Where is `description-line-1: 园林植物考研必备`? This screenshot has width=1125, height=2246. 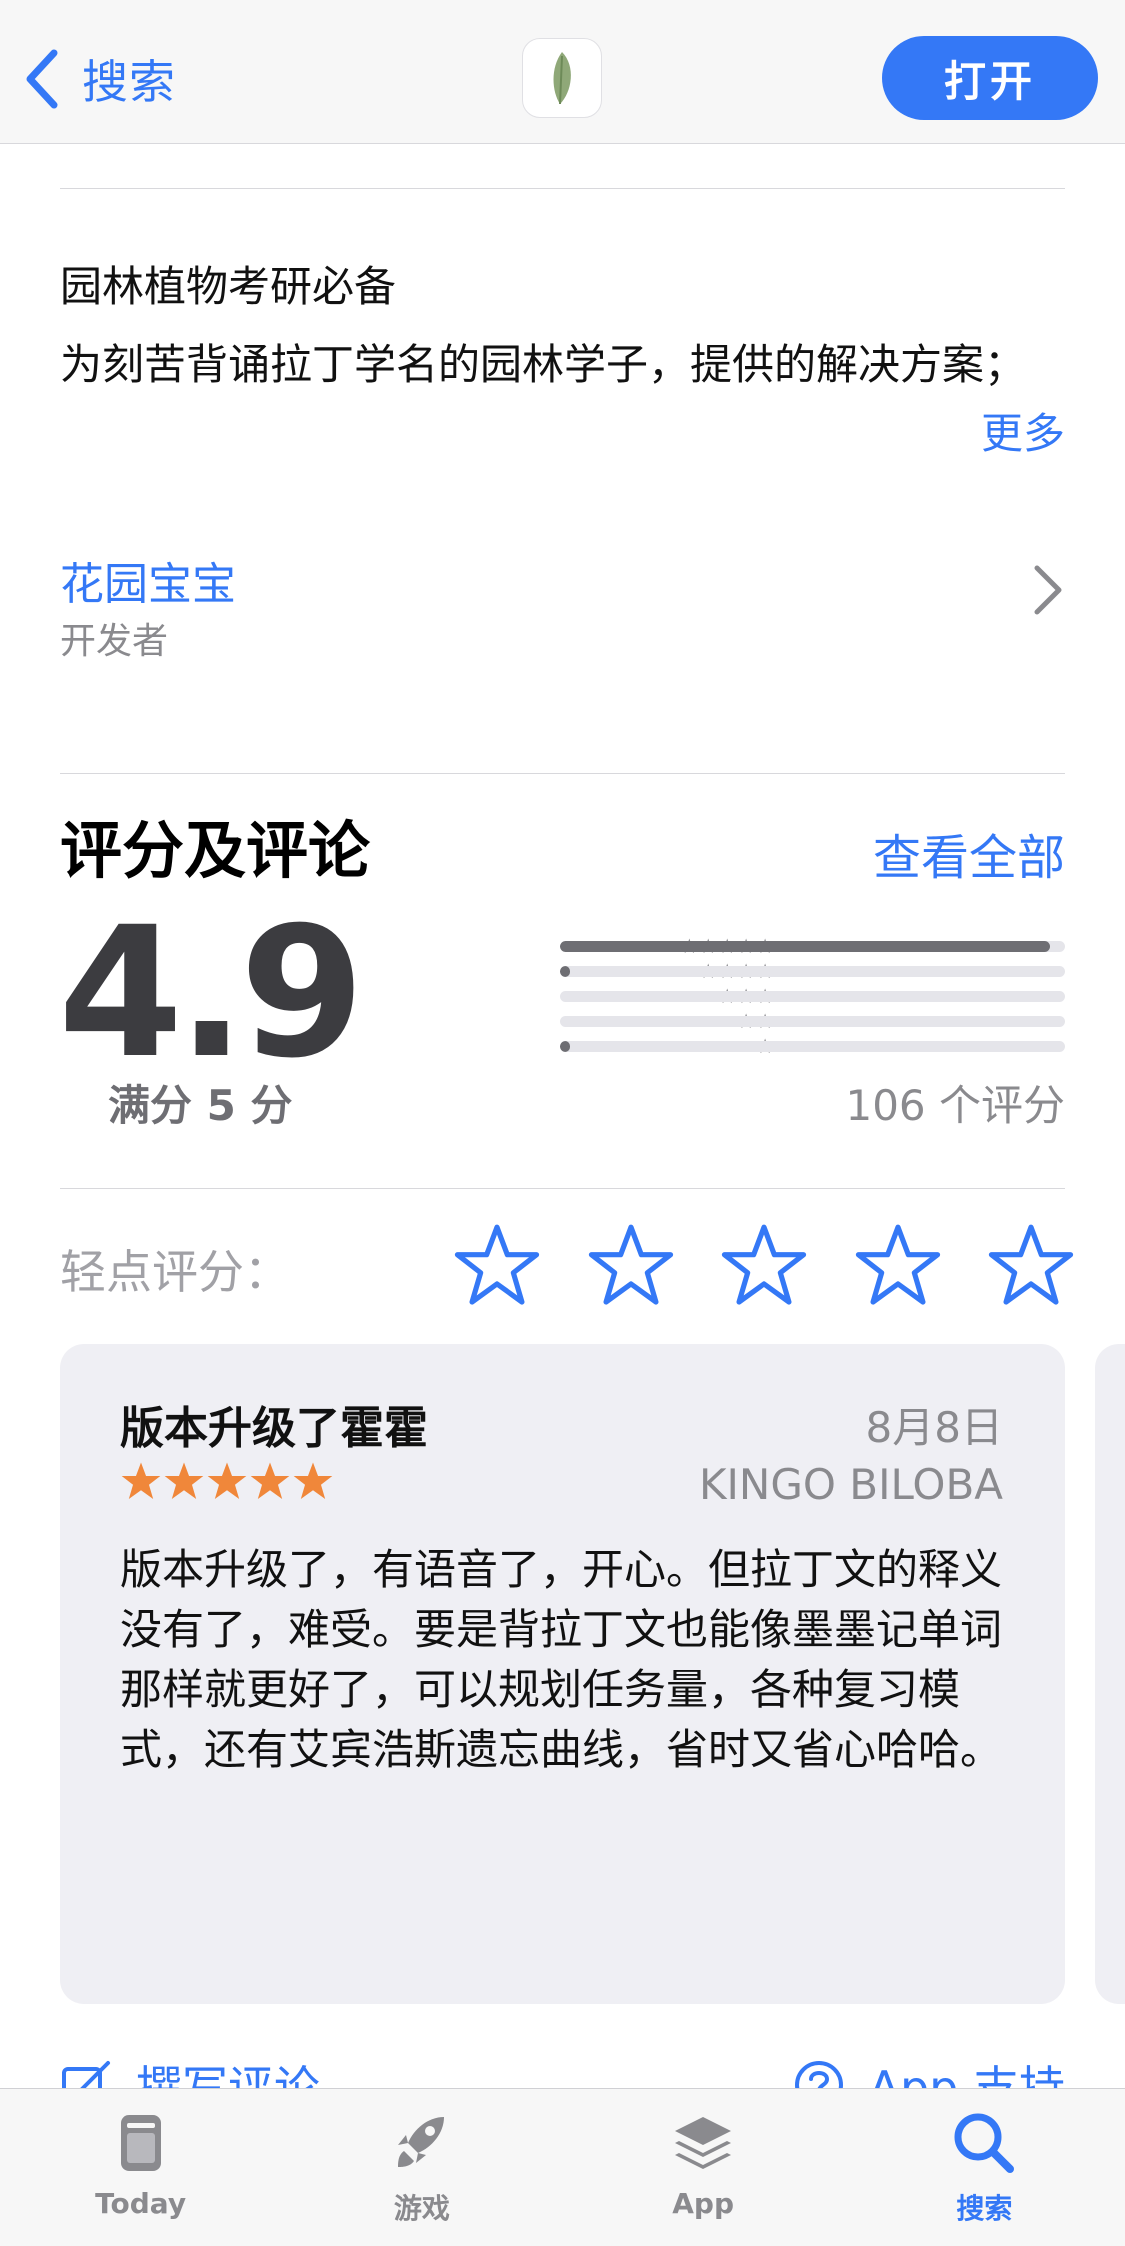 description-line-1: 园林植物考研必备 is located at coordinates (228, 286).